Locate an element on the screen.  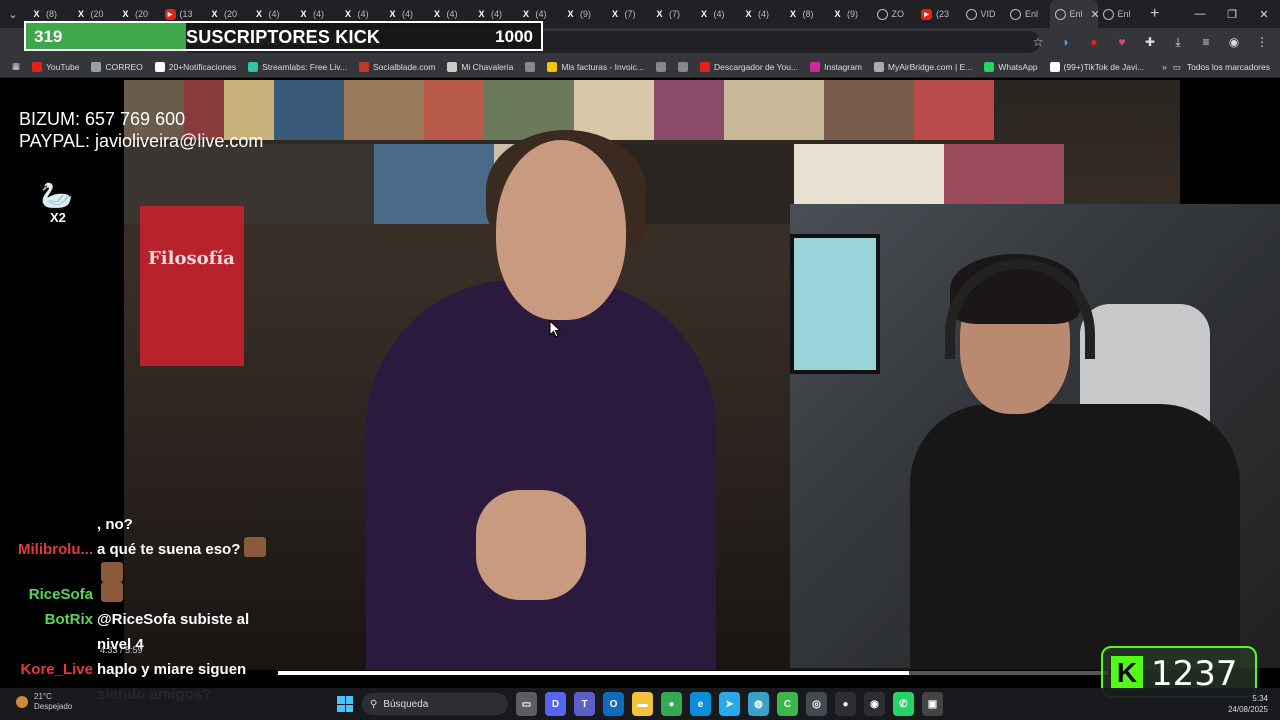
tab-search-chevron-icon: ⌄ is located at coordinates (13, 14).